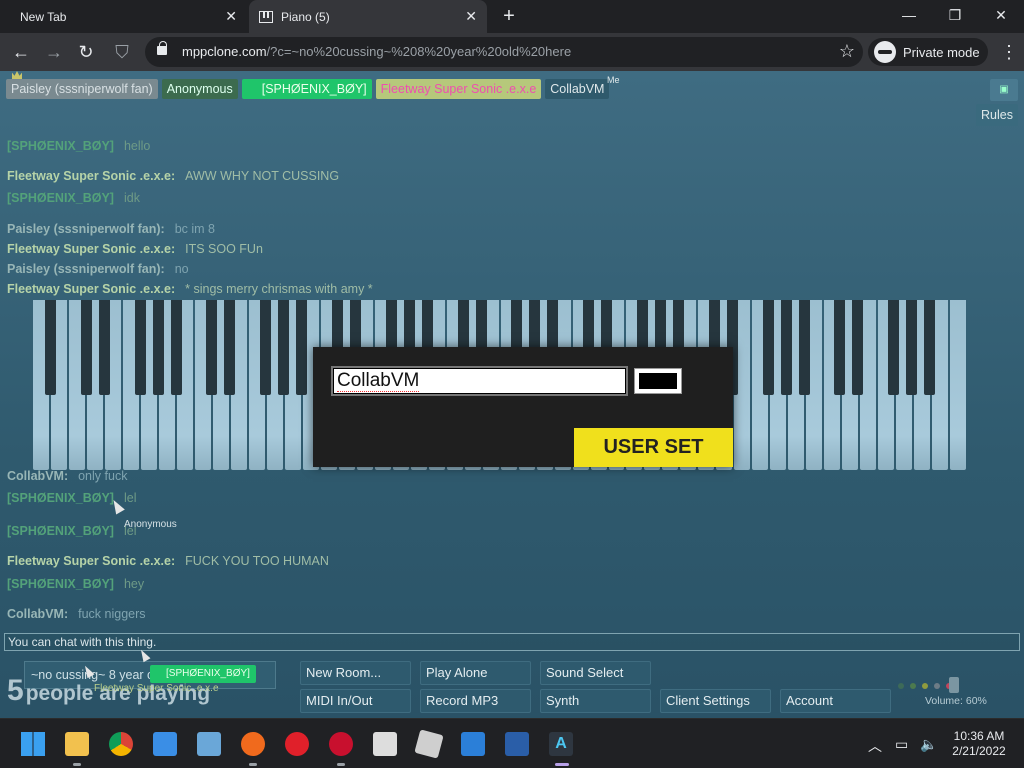 This screenshot has width=1024, height=768. I want to click on remote-cursor-label: [SPHØENIX_BØY], so click(203, 674).